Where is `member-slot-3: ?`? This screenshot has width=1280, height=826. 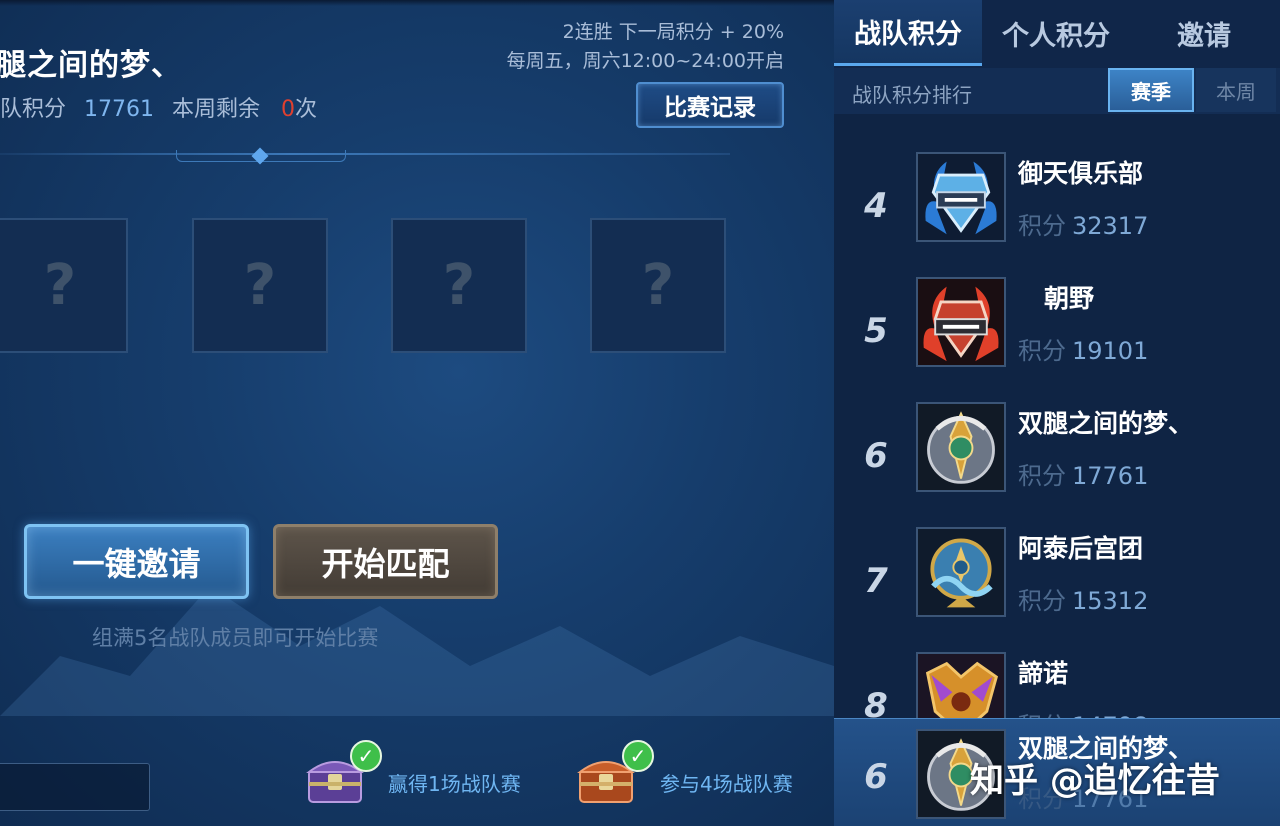
member-slot-3: ? is located at coordinates (459, 285).